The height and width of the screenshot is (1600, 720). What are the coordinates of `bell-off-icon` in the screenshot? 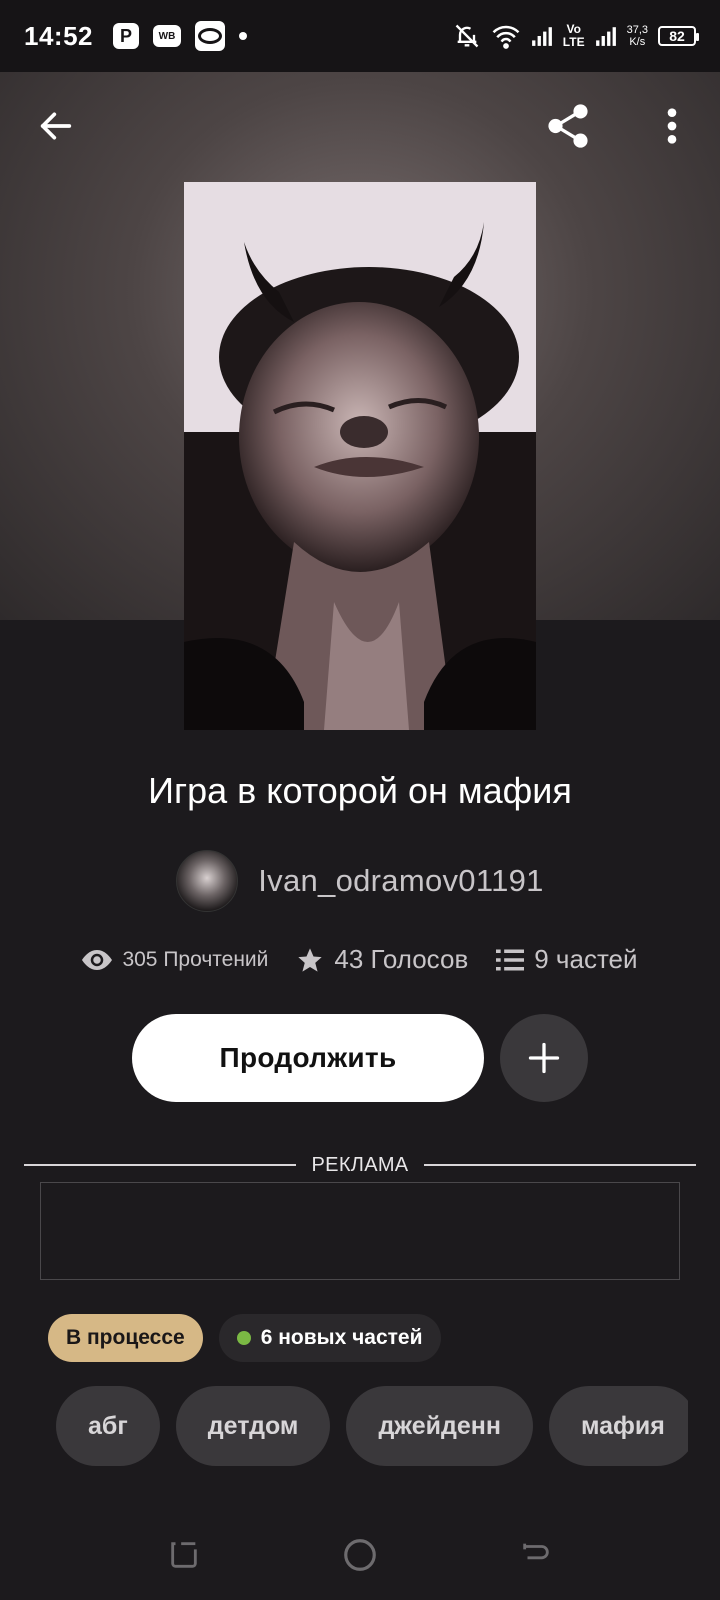 It's located at (467, 36).